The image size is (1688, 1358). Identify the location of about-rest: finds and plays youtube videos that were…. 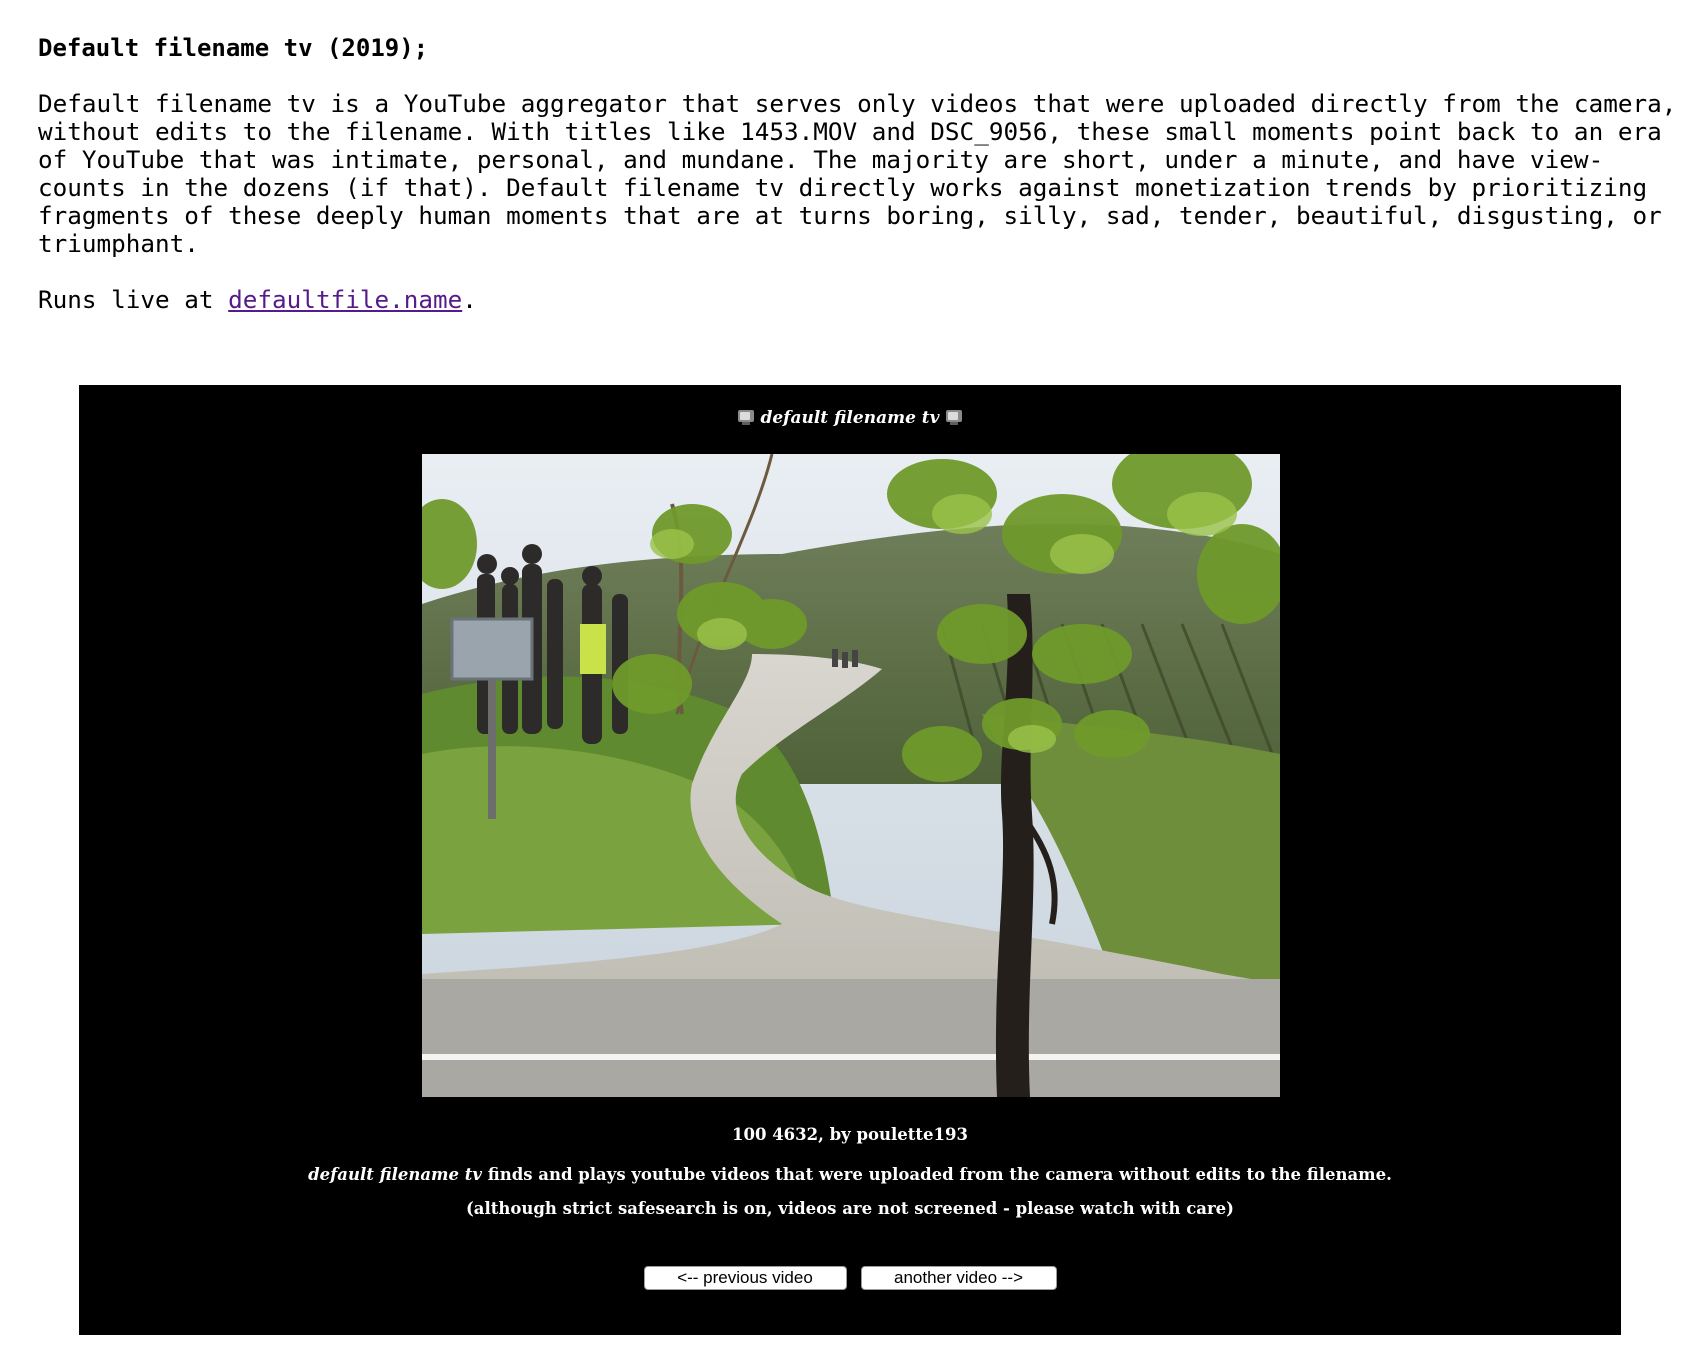
(936, 1174).